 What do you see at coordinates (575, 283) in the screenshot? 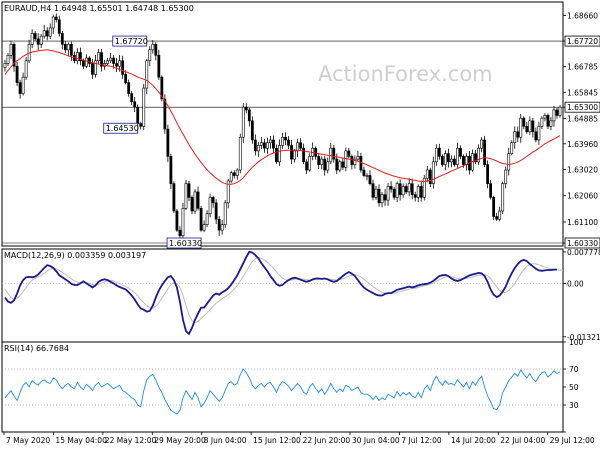
I see `macd-tick-label: 0.00` at bounding box center [575, 283].